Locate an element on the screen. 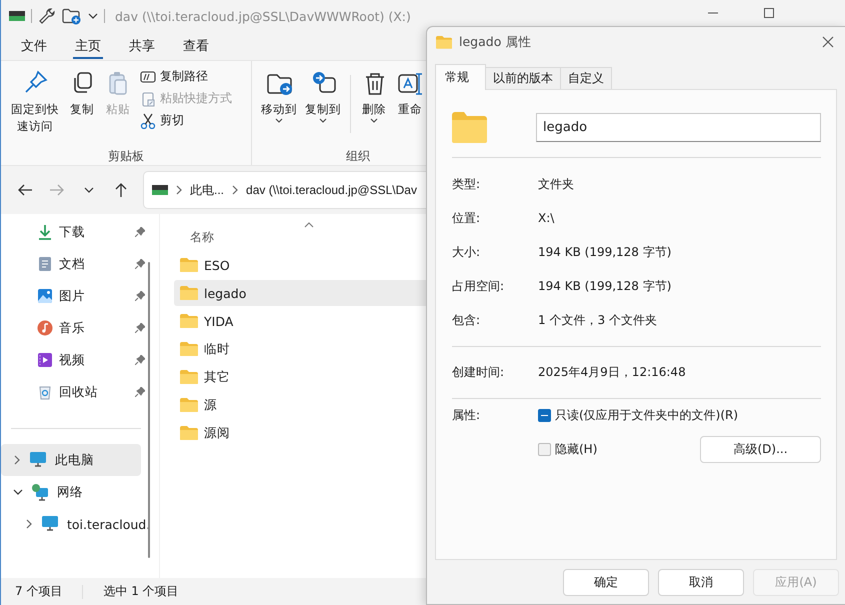 Image resolution: width=845 pixels, height=605 pixels. file-item: 源 is located at coordinates (210, 405).